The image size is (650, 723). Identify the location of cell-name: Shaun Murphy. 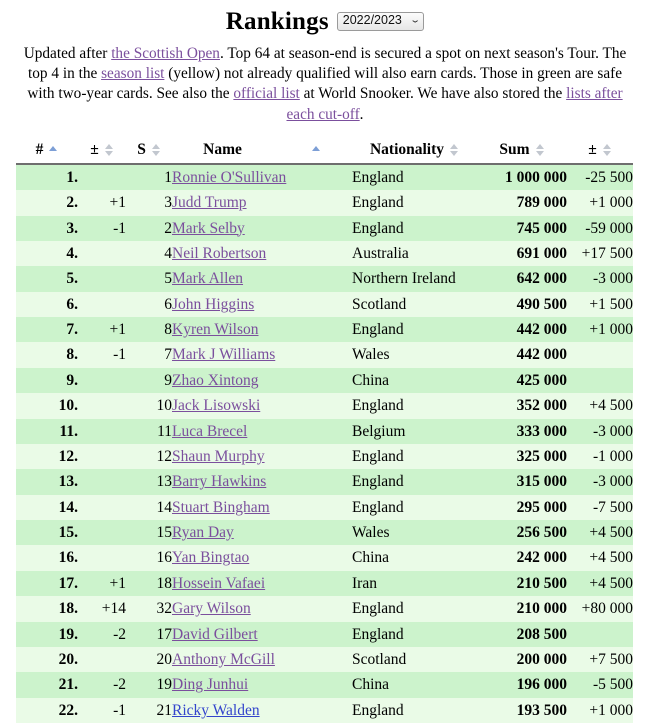
(262, 456).